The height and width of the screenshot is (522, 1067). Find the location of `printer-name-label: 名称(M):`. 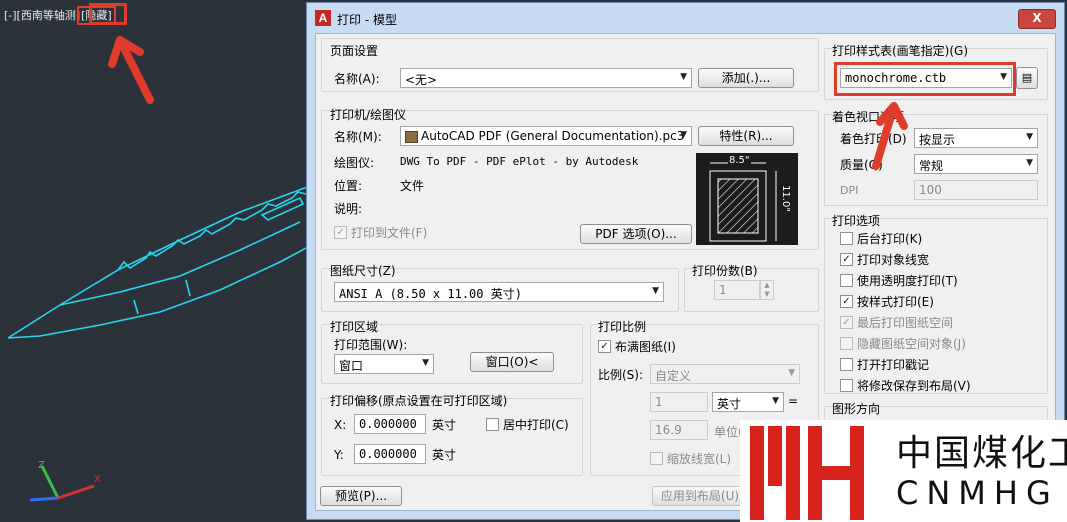

printer-name-label: 名称(M): is located at coordinates (358, 137).